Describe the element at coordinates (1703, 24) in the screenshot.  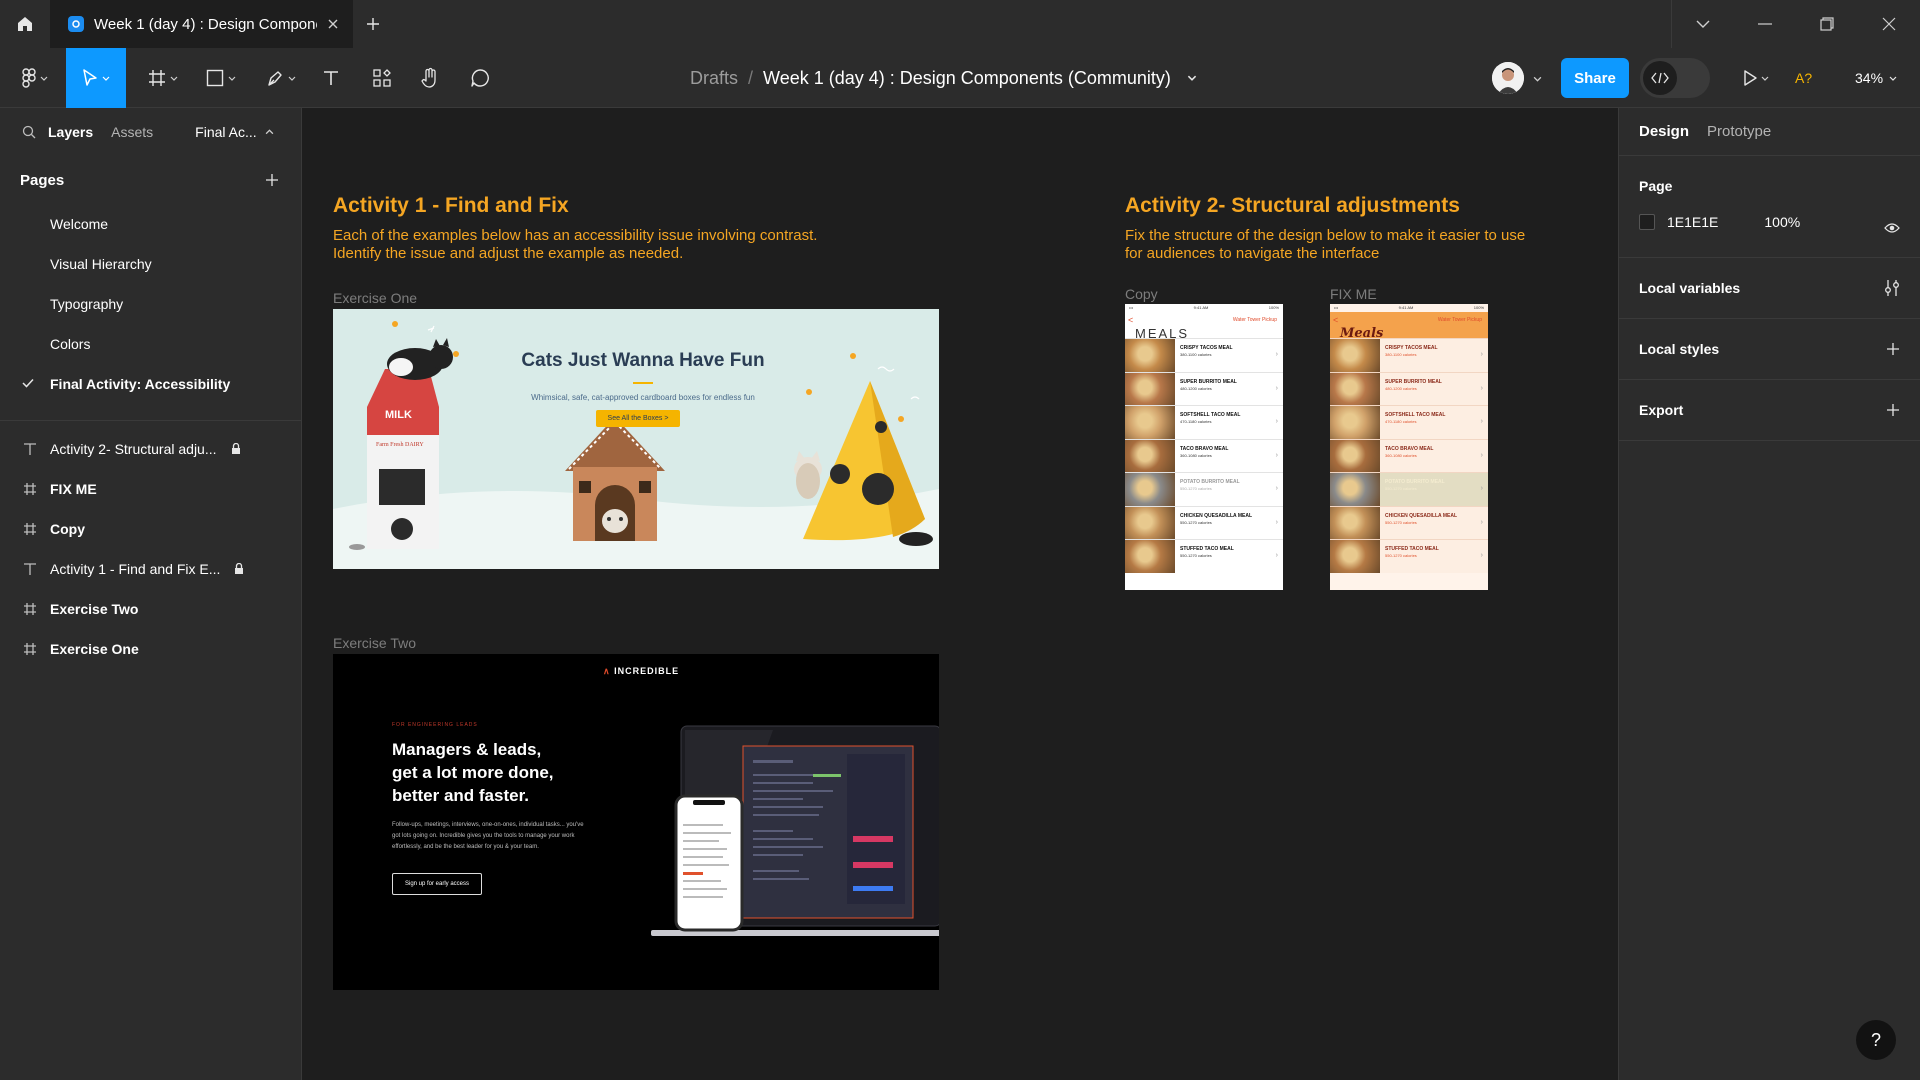
I see `tabs-dropdown-icon` at that location.